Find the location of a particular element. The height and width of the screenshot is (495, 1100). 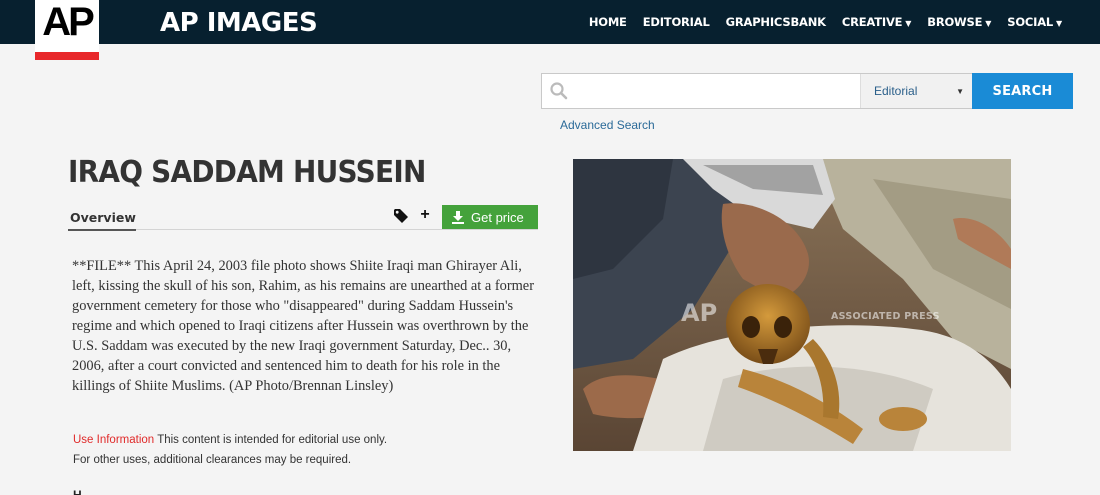

detail-tab-bar: Overview + Get price is located at coordinates (303, 218).